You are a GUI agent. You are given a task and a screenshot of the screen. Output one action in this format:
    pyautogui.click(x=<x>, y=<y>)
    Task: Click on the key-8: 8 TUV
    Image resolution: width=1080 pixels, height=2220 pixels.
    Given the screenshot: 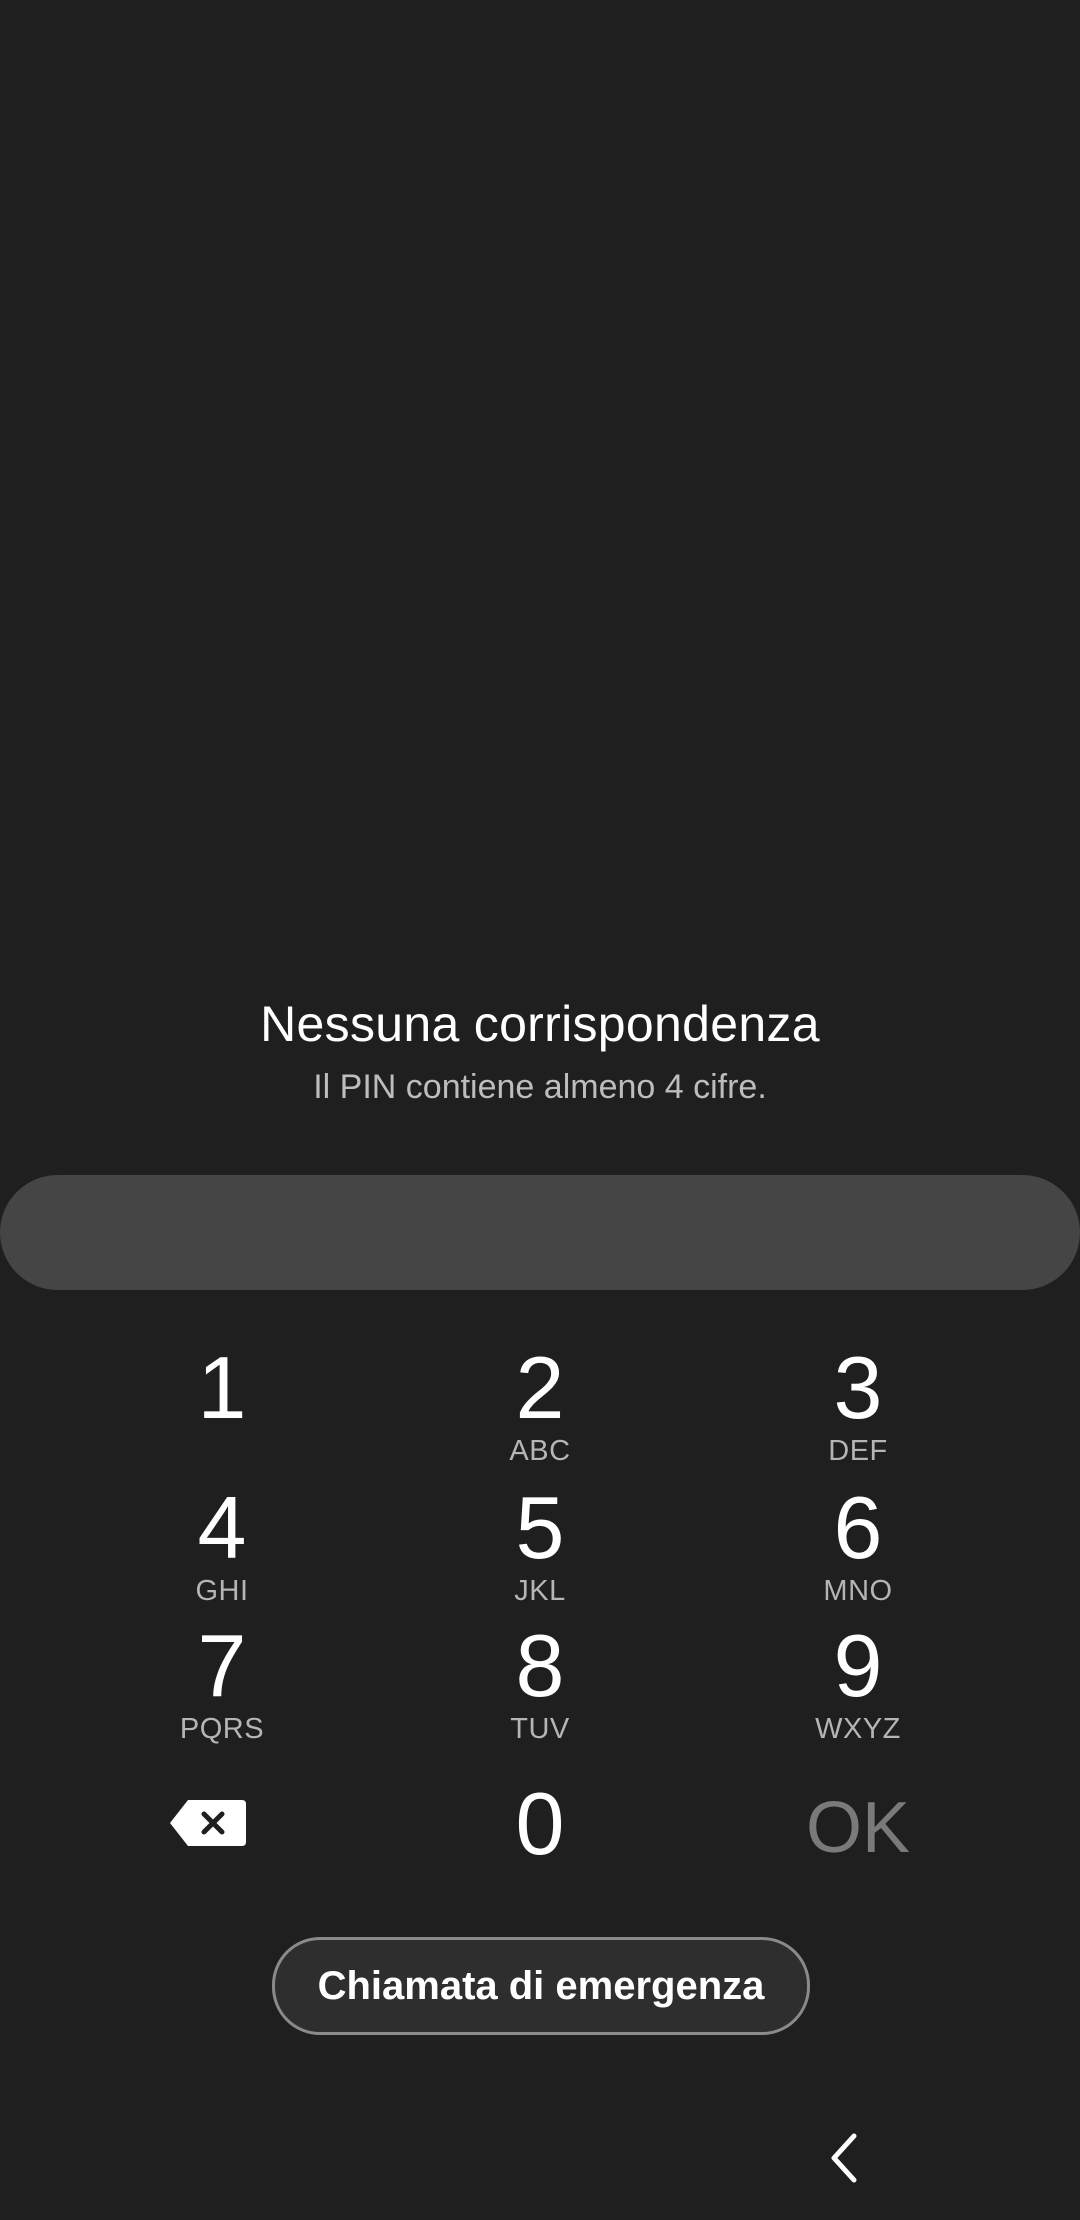 What is the action you would take?
    pyautogui.click(x=540, y=1685)
    